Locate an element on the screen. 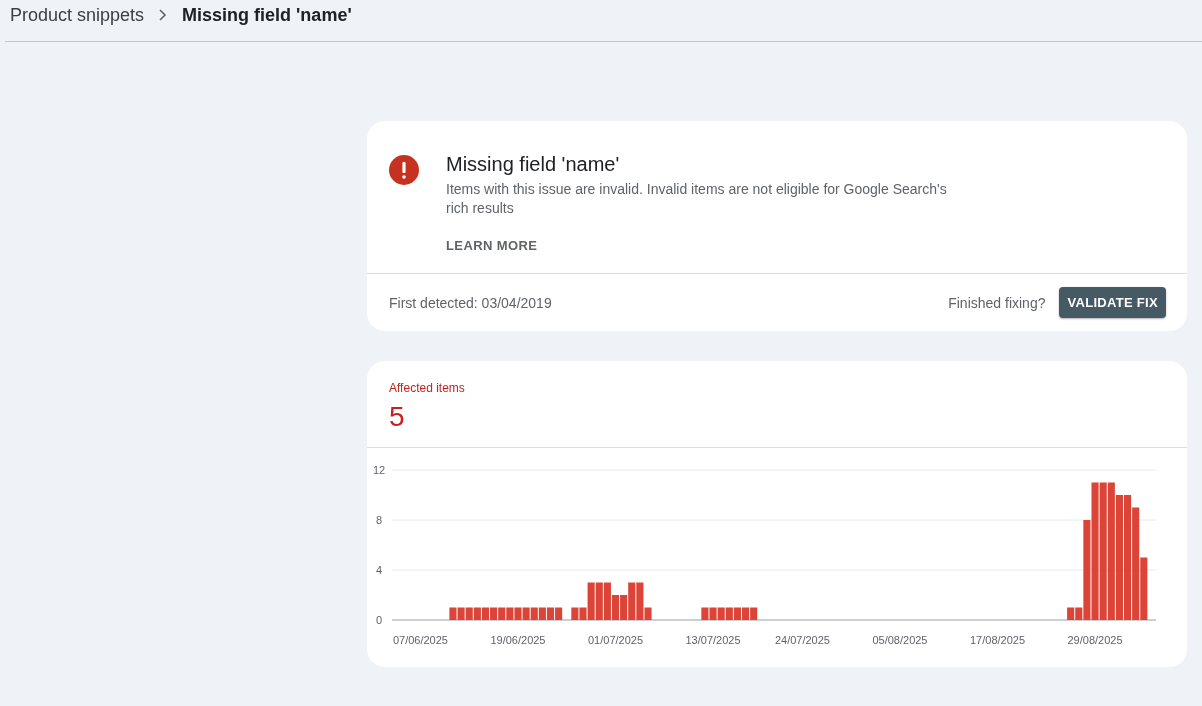 The image size is (1202, 706). issue-title: Missing field 'name' is located at coordinates (533, 164).